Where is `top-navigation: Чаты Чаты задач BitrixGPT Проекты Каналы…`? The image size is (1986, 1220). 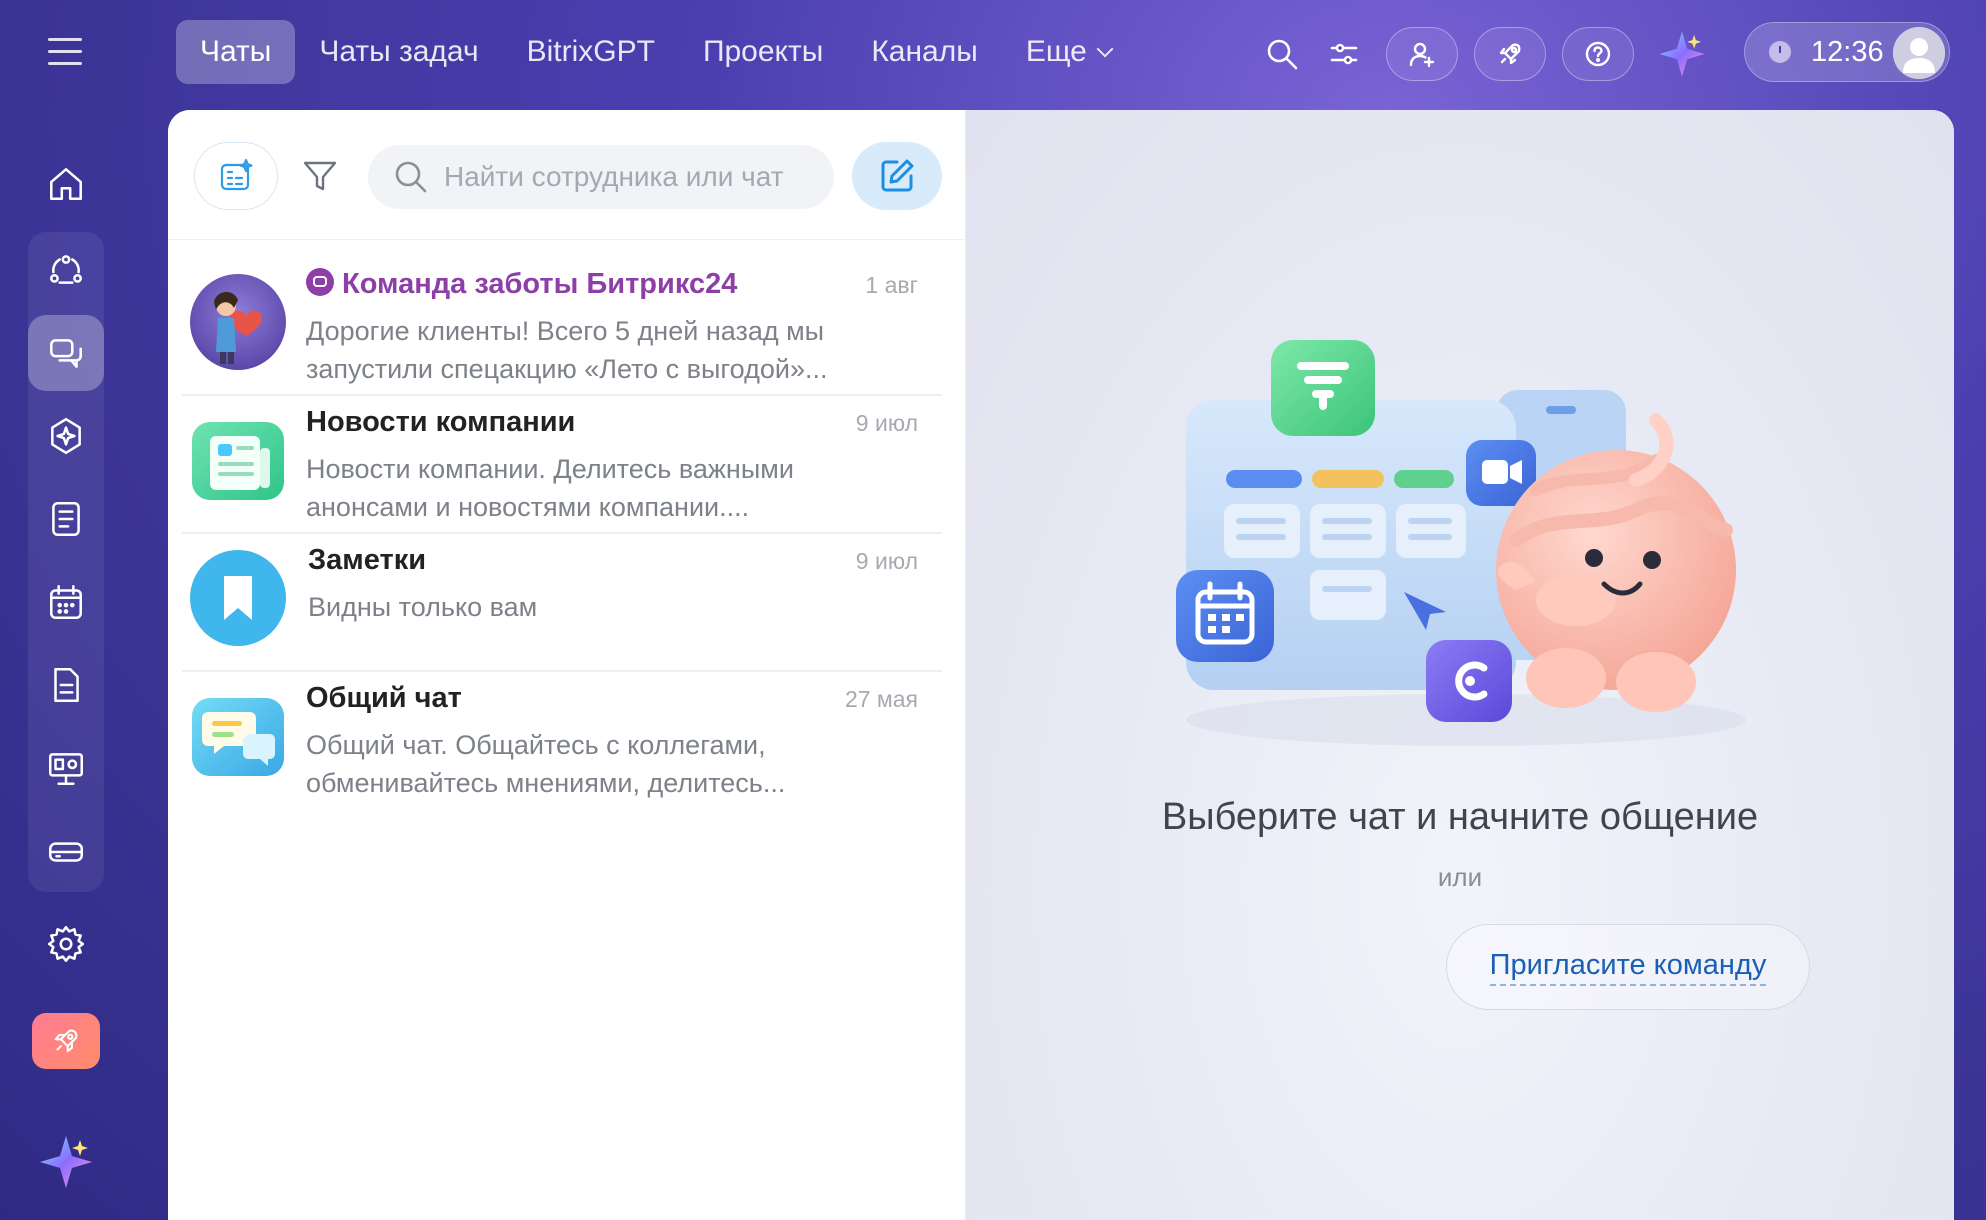 top-navigation: Чаты Чаты задач BitrixGPT Проекты Каналы… is located at coordinates (655, 52).